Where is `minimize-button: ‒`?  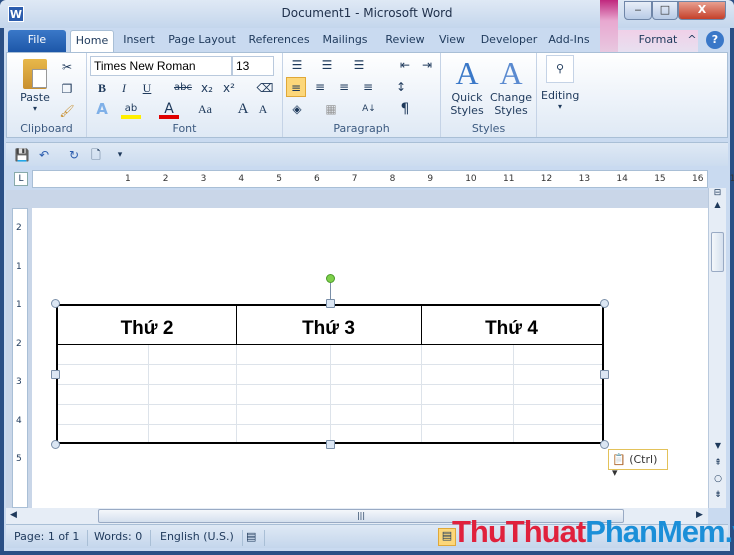
minimize-button: ‒ is located at coordinates (638, 10).